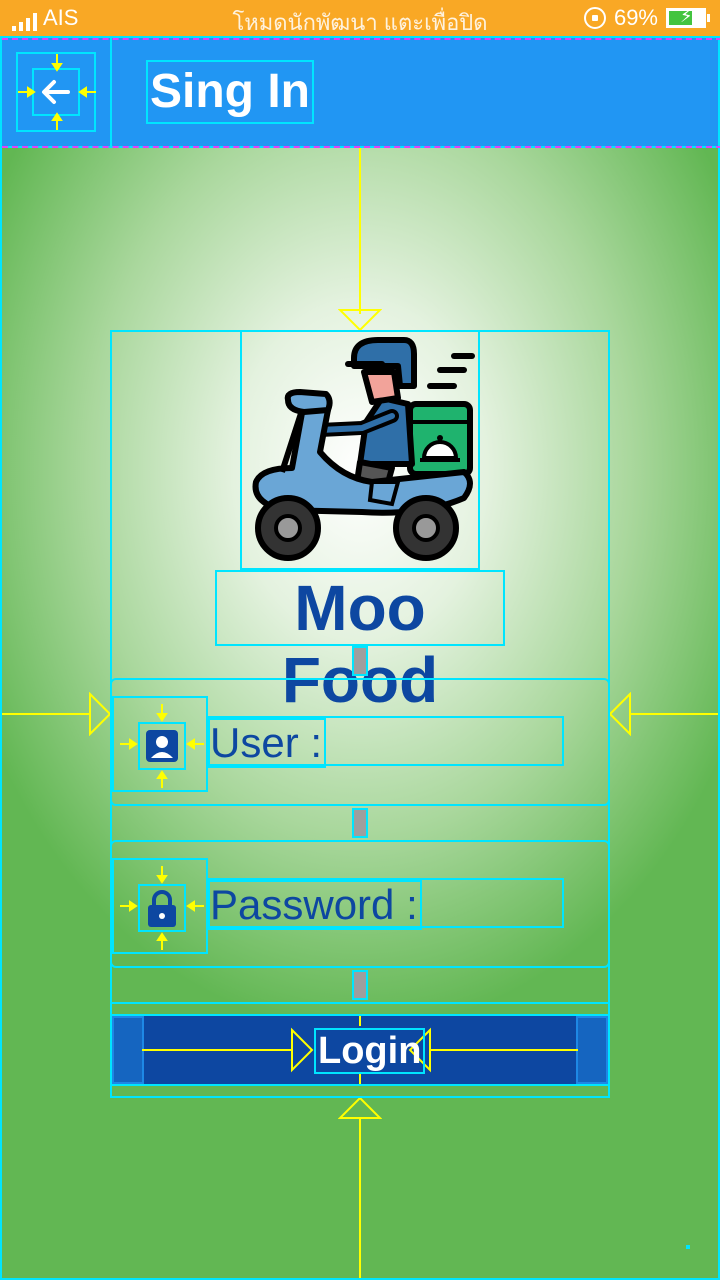 The image size is (720, 1280). I want to click on login-button-right-edge, so click(592, 1050).